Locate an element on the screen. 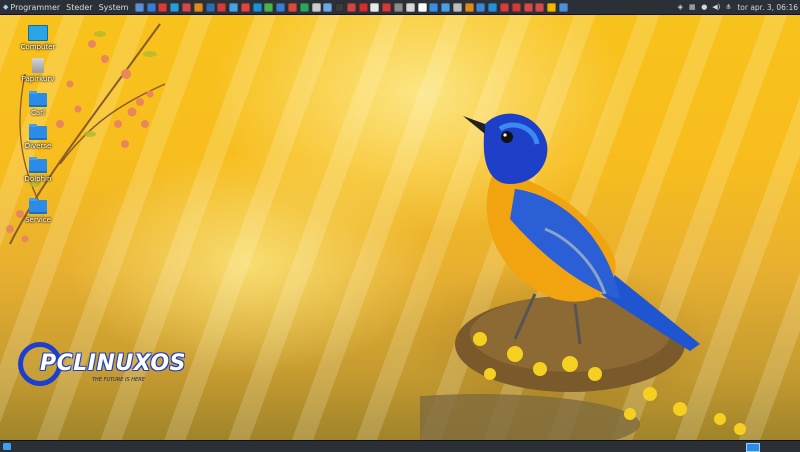 The width and height of the screenshot is (800, 452). logo-tagline: THE FUTURE IS HERE is located at coordinates (118, 380).